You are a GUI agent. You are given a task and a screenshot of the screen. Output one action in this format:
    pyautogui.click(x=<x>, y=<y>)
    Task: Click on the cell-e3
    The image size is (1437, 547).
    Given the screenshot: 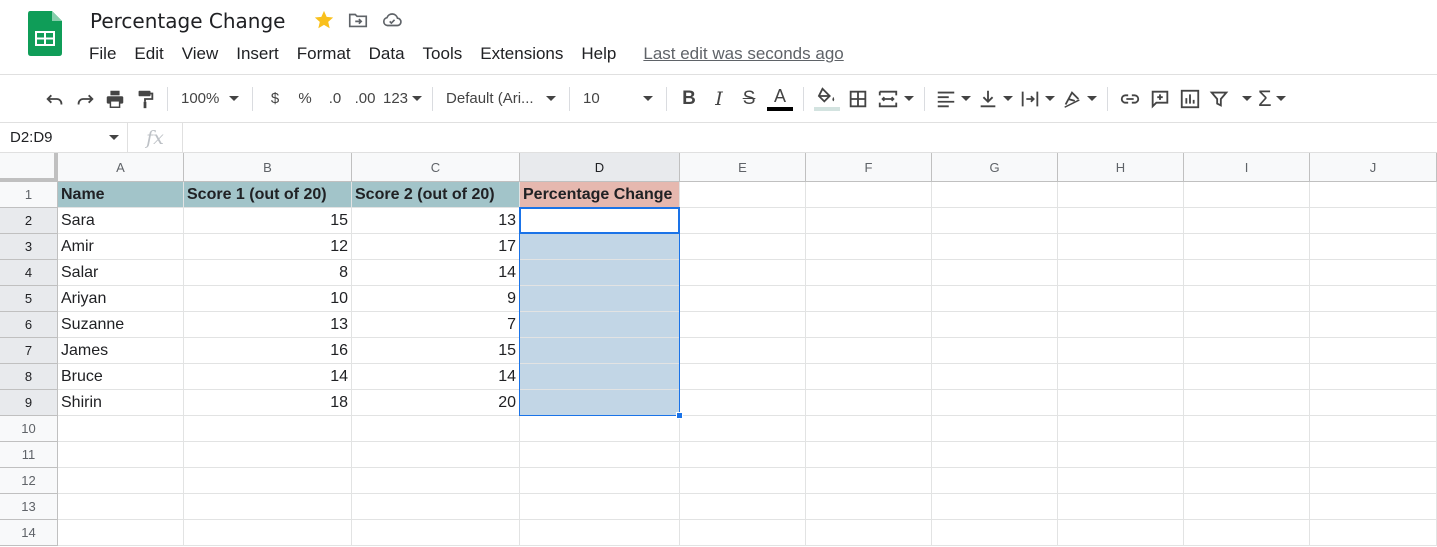 What is the action you would take?
    pyautogui.click(x=743, y=247)
    